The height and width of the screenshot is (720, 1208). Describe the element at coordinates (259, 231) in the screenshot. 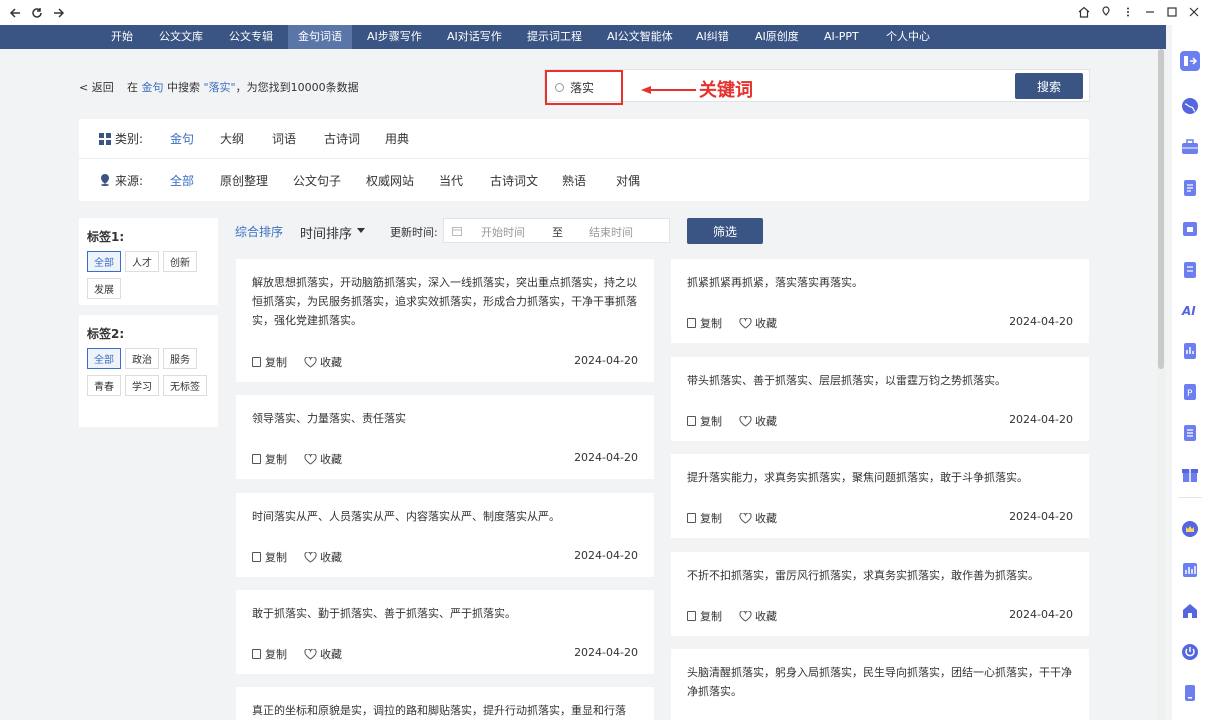

I see `sort-composite: 综合排序` at that location.